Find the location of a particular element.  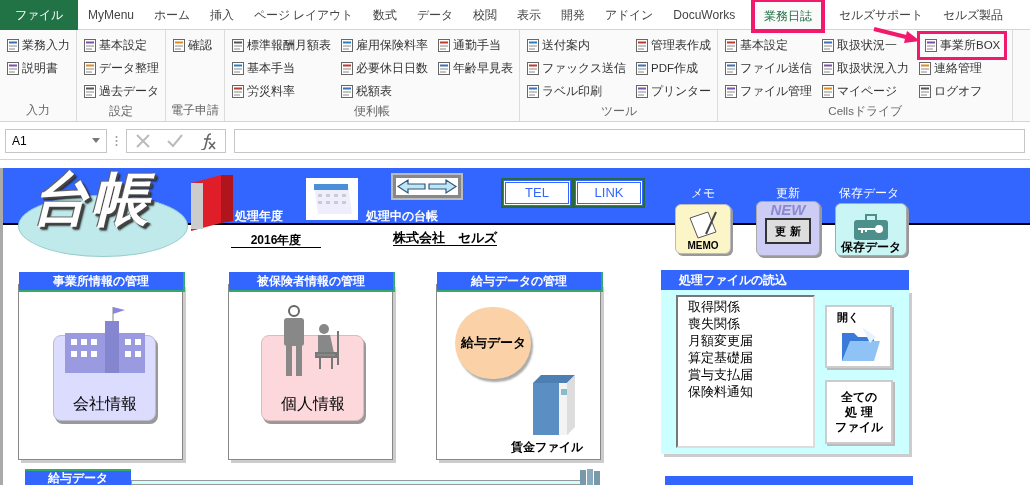

function-icon is located at coordinates (208, 140).